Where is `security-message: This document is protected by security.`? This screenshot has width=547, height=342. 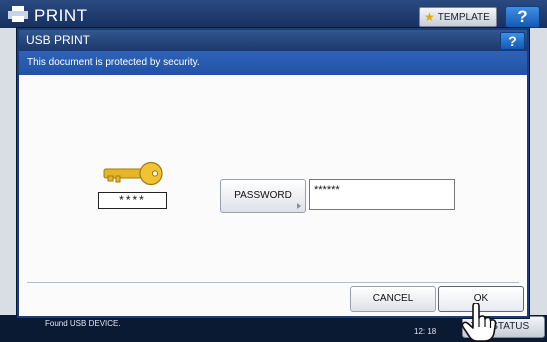
security-message: This document is protected by security. is located at coordinates (273, 63).